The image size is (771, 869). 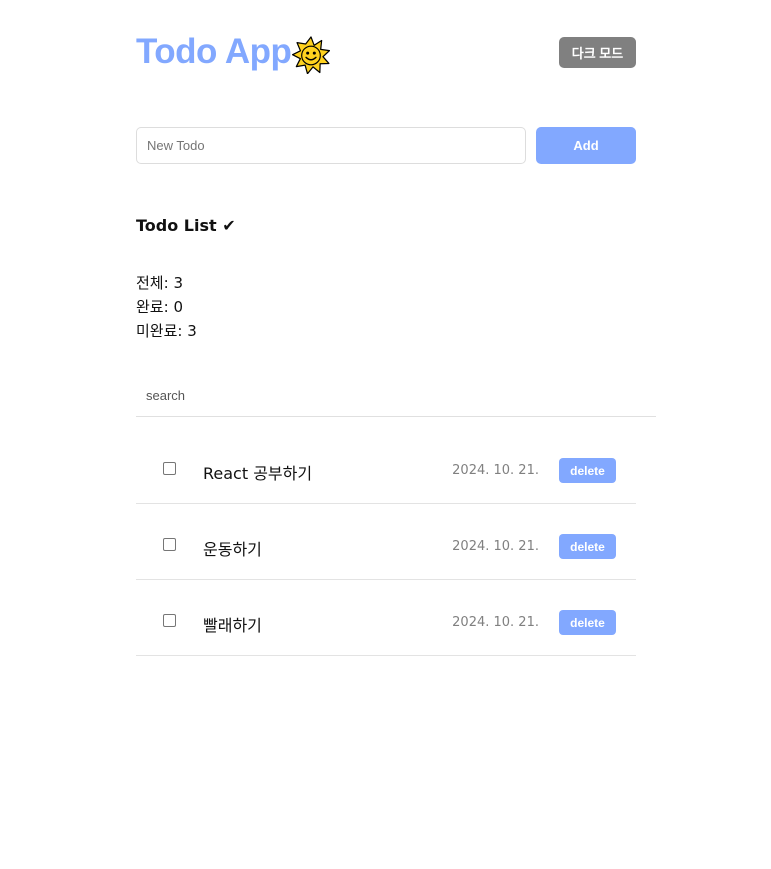 What do you see at coordinates (258, 473) in the screenshot?
I see `todo-text: React 공부하기` at bounding box center [258, 473].